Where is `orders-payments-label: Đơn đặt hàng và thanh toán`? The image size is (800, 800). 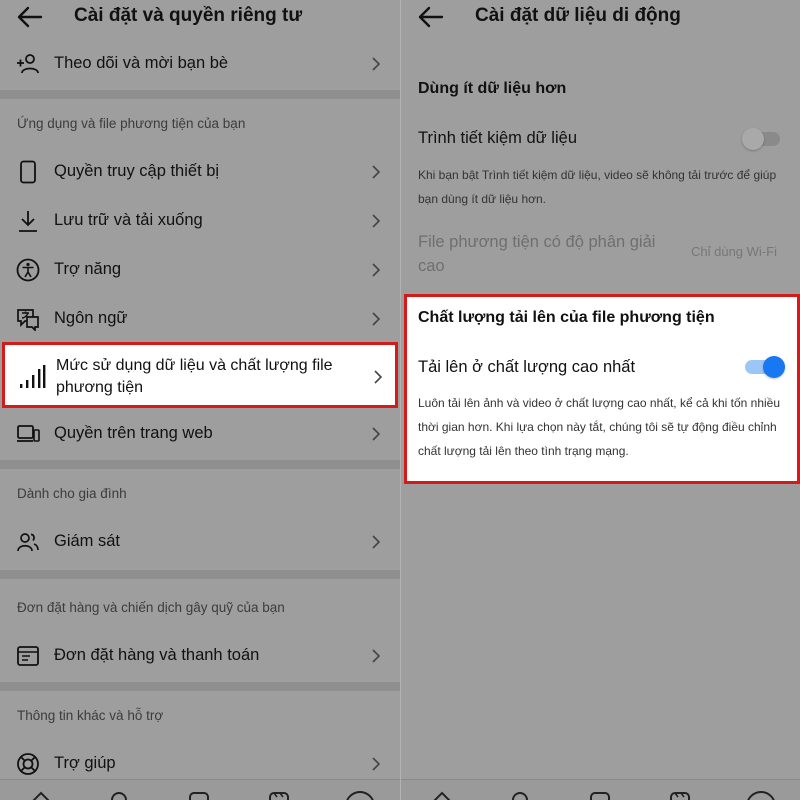
orders-payments-label: Đơn đặt hàng và thanh toán is located at coordinates (157, 655).